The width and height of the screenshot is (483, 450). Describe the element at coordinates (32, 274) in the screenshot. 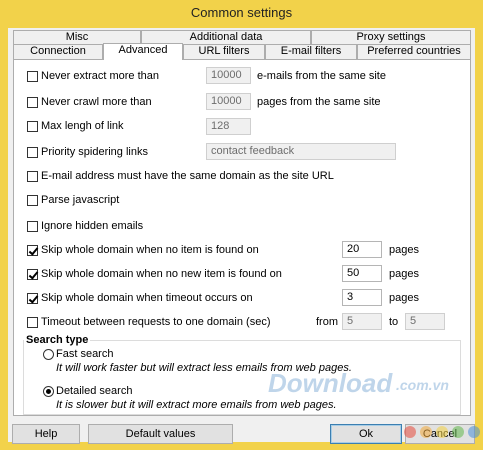

I see `skip-no-new-checkbox` at that location.